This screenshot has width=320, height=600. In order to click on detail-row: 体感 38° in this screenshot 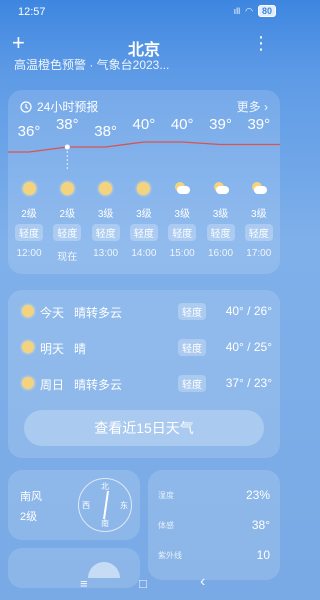, I will do `click(214, 529)`.